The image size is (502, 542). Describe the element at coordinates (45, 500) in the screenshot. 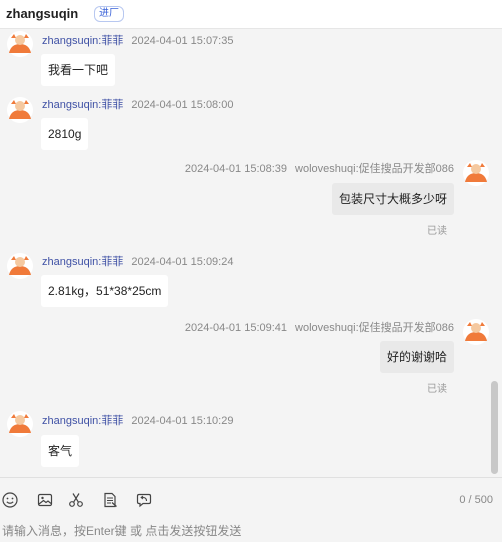

I see `image-icon` at that location.